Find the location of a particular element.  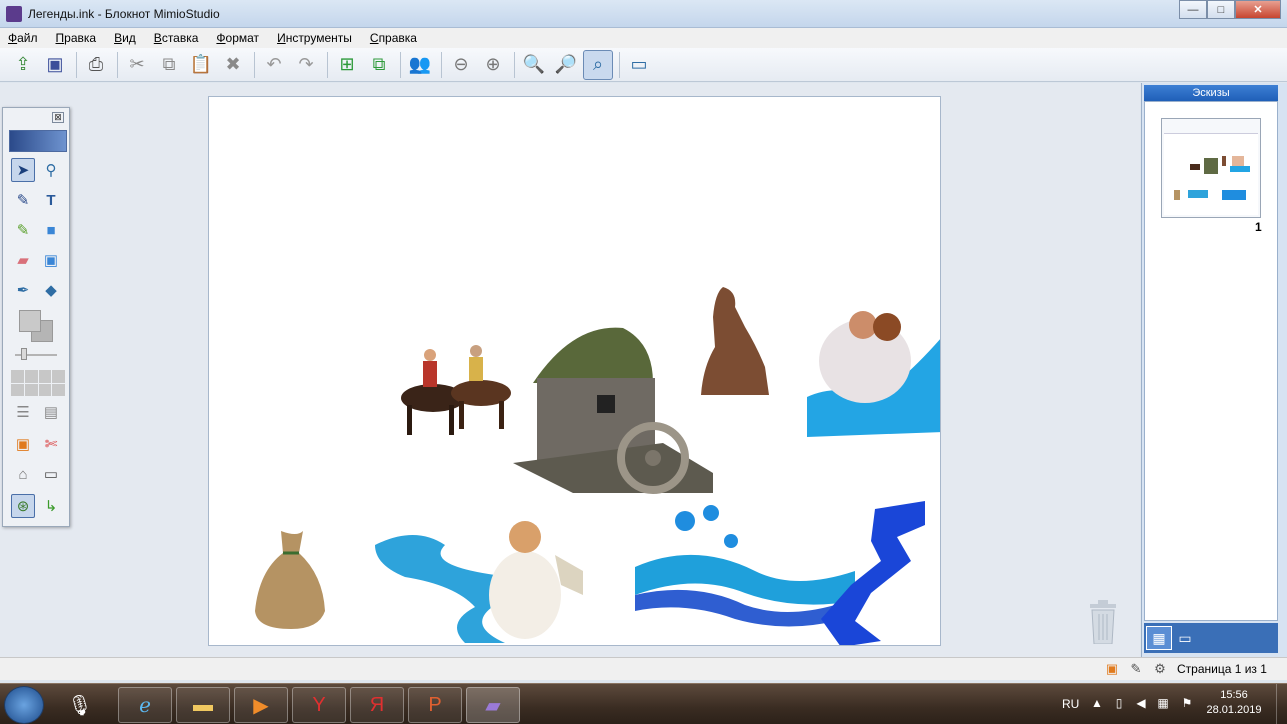

volume-icon: ◀ is located at coordinates (1141, 703).